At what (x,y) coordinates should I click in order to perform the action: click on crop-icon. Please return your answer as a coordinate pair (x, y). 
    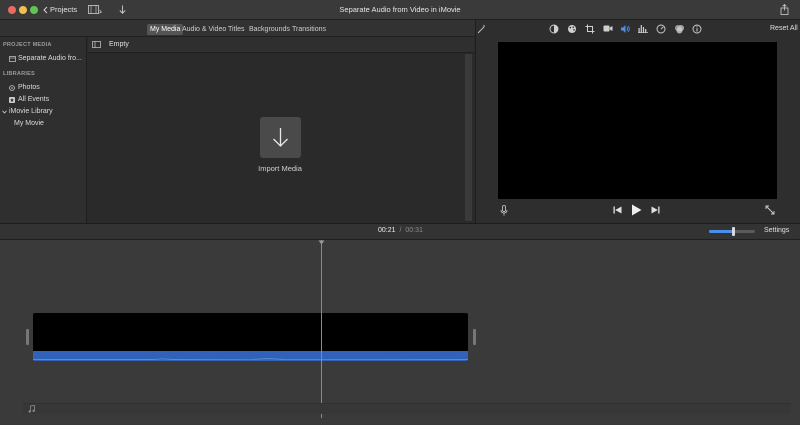
    Looking at the image, I should click on (591, 29).